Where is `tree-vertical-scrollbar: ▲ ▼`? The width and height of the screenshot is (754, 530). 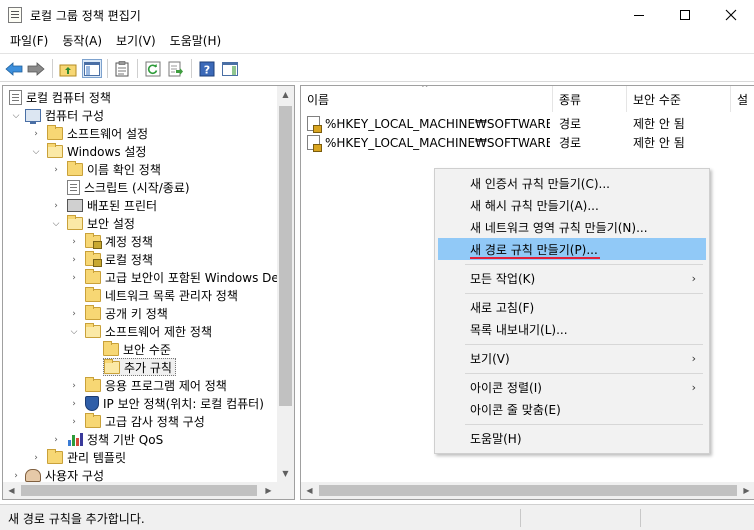 tree-vertical-scrollbar: ▲ ▼ is located at coordinates (285, 284).